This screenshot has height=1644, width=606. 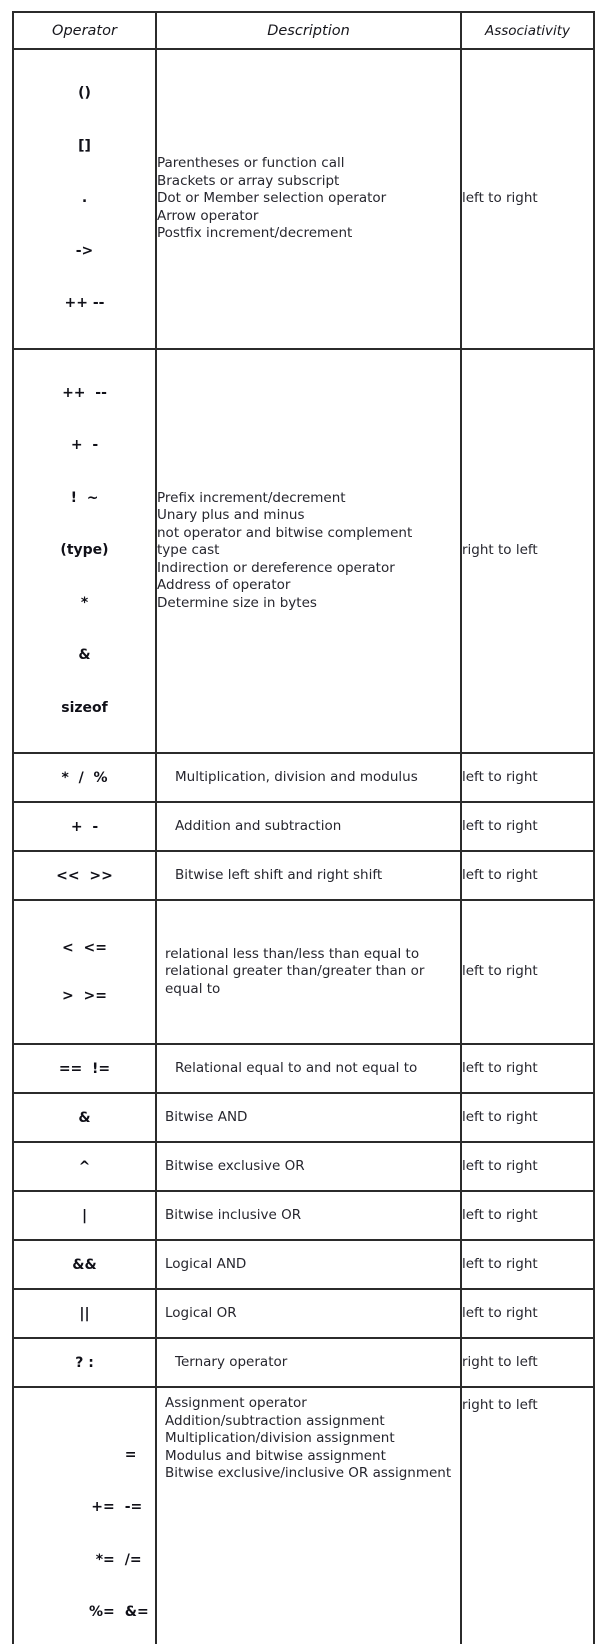 What do you see at coordinates (308, 182) in the screenshot?
I see `description-line: Brackets or array subscript` at bounding box center [308, 182].